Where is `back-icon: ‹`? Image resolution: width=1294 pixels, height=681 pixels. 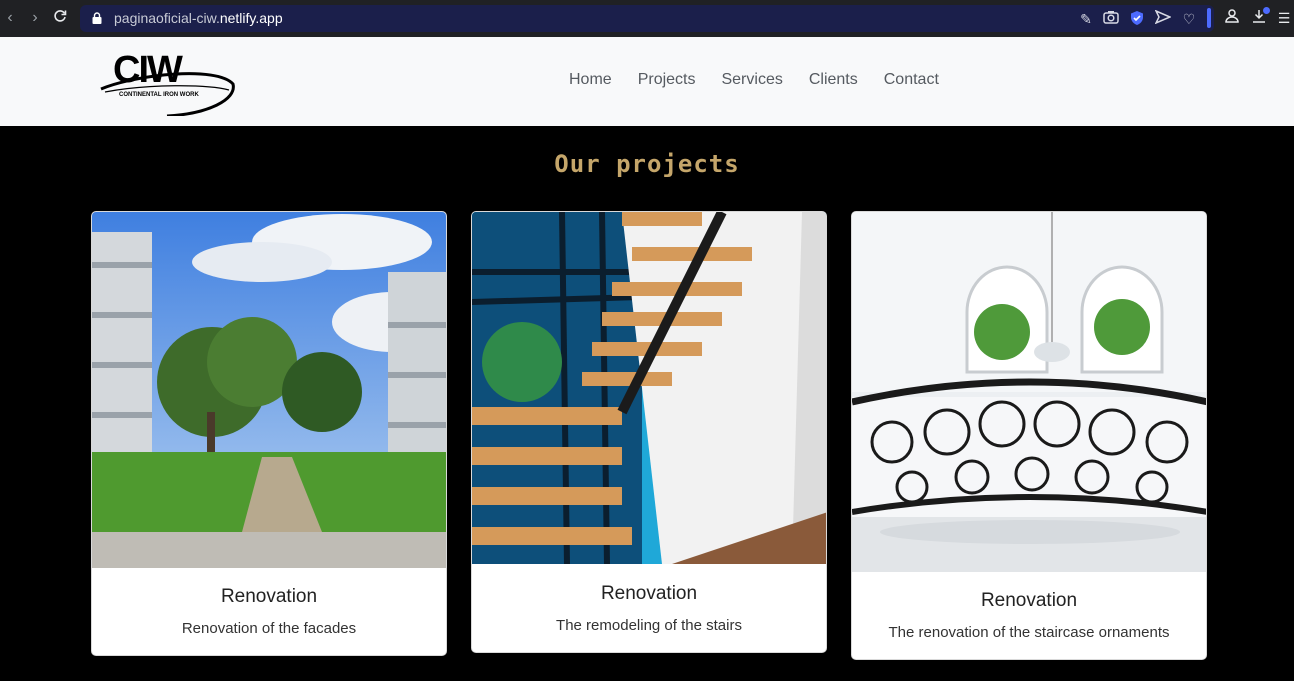
back-icon: ‹ is located at coordinates (10, 18).